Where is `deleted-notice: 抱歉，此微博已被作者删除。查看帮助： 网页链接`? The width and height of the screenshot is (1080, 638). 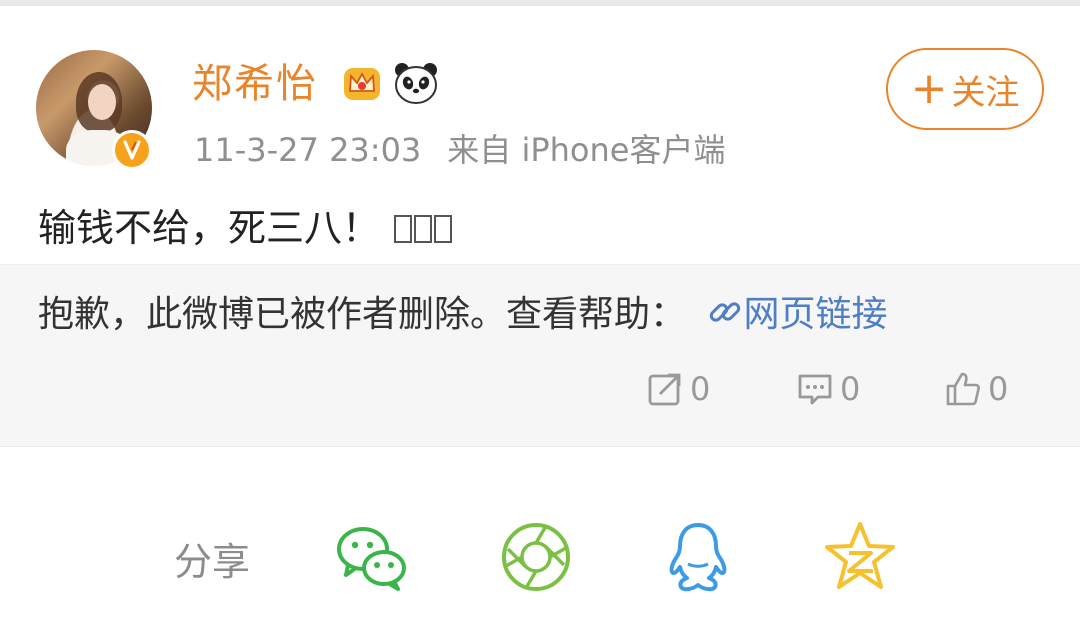 deleted-notice: 抱歉，此微博已被作者删除。查看帮助： 网页链接 is located at coordinates (462, 315).